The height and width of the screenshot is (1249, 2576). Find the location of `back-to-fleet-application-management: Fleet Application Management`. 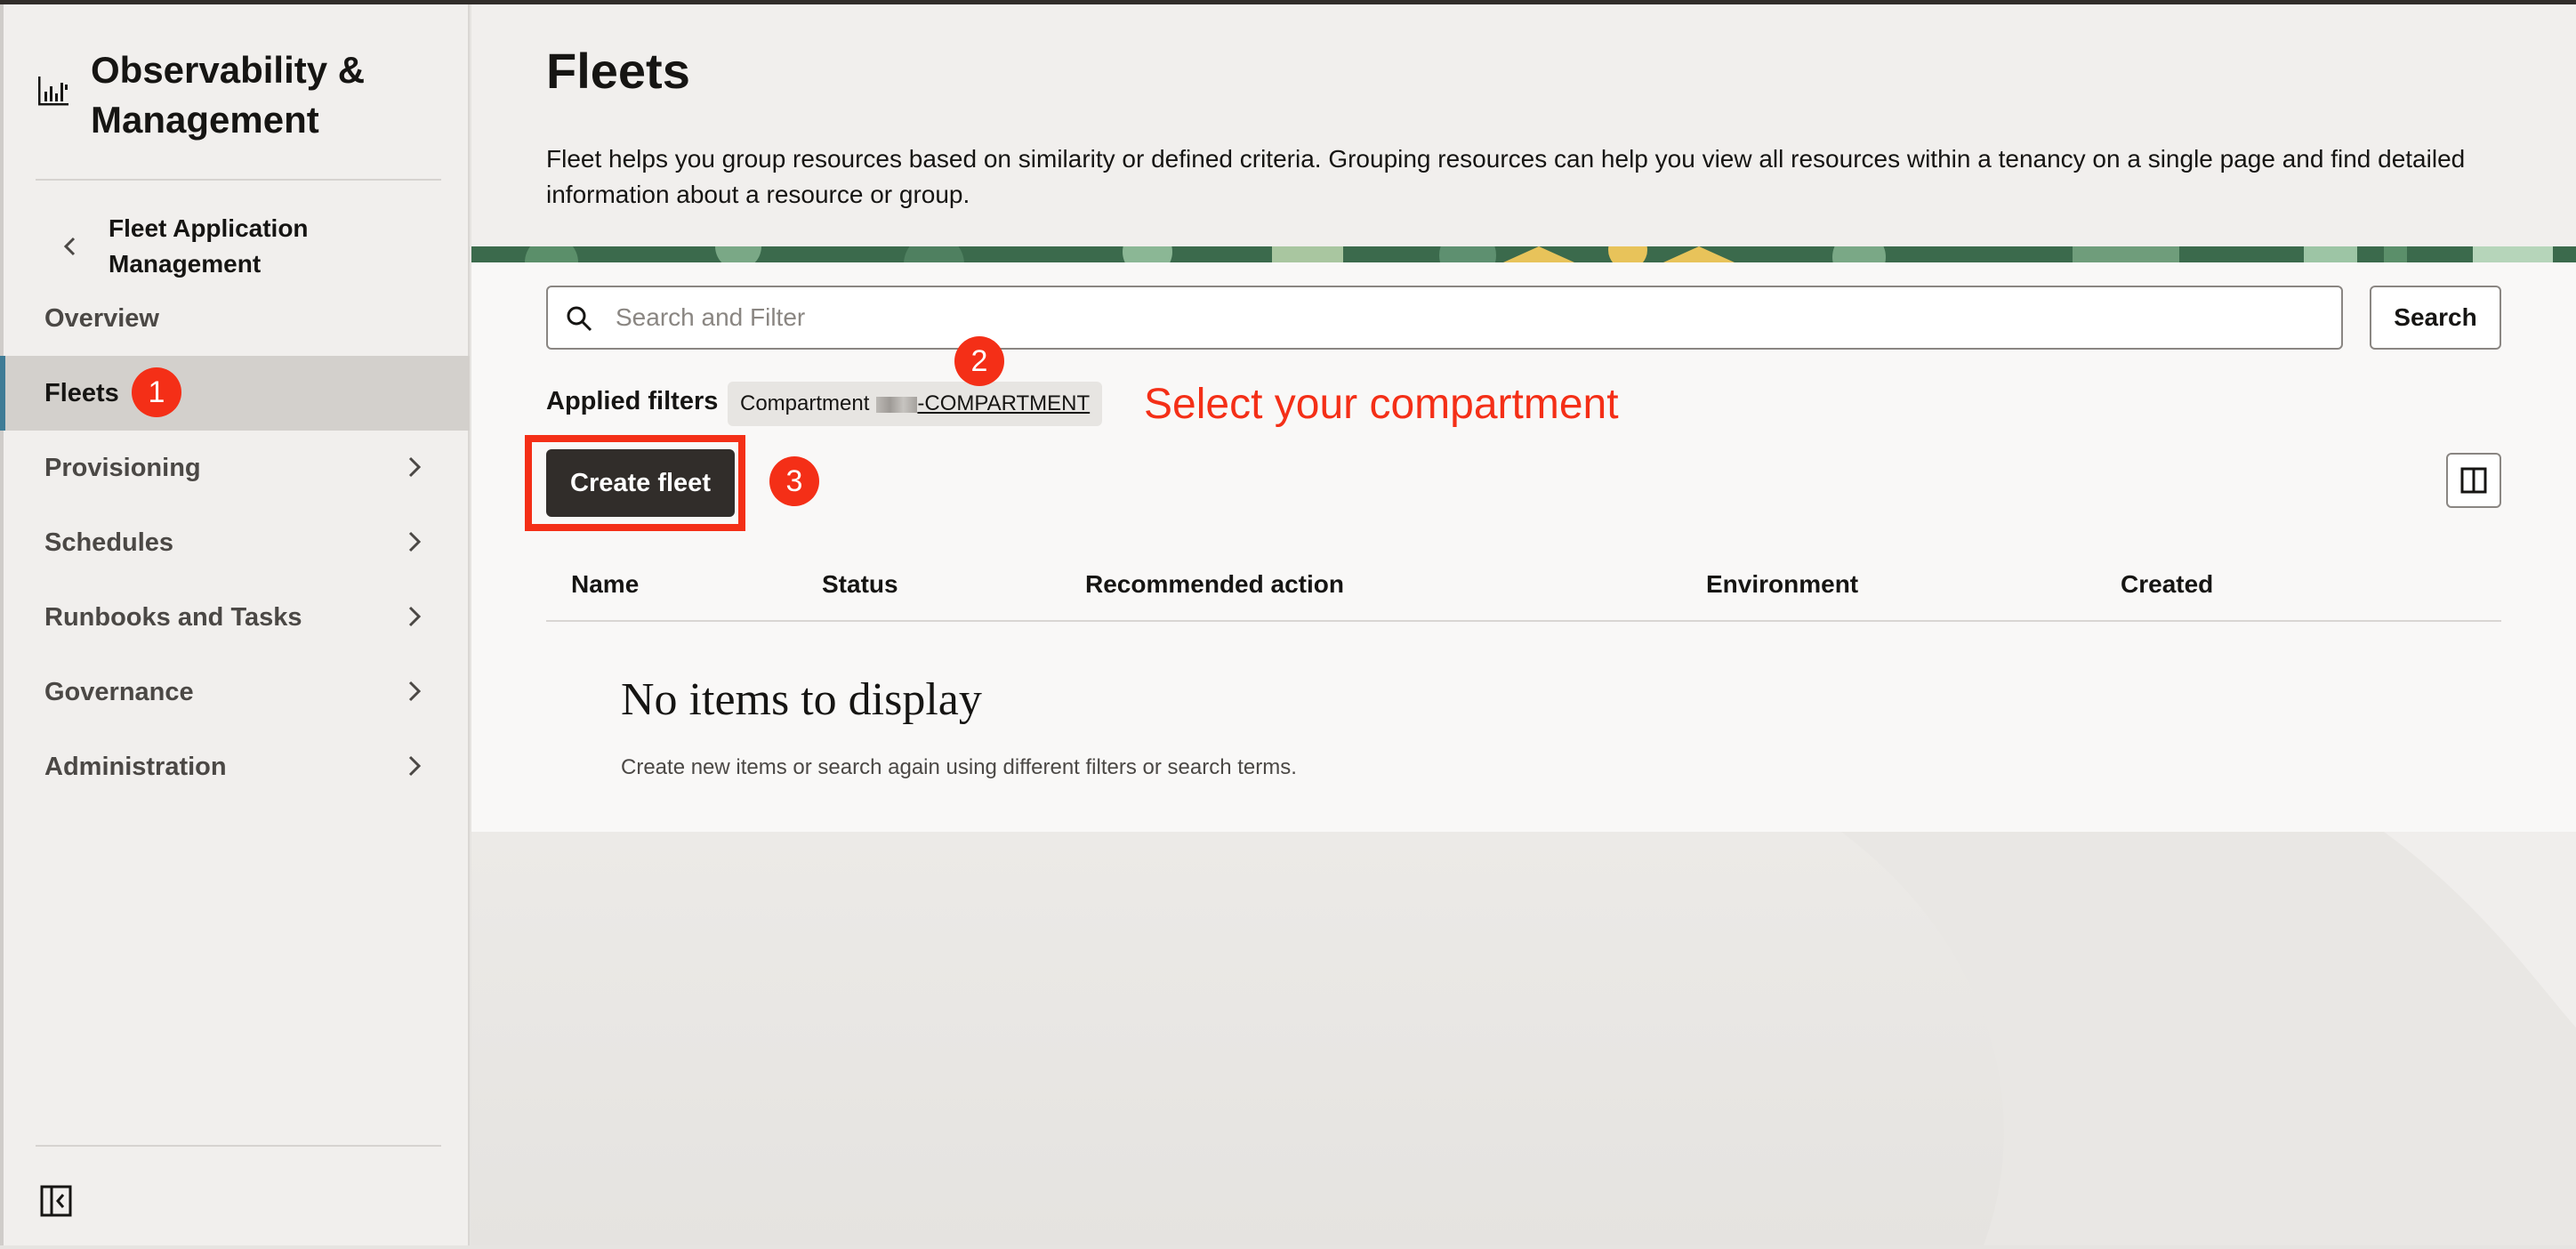

back-to-fleet-application-management: Fleet Application Management is located at coordinates (245, 247).